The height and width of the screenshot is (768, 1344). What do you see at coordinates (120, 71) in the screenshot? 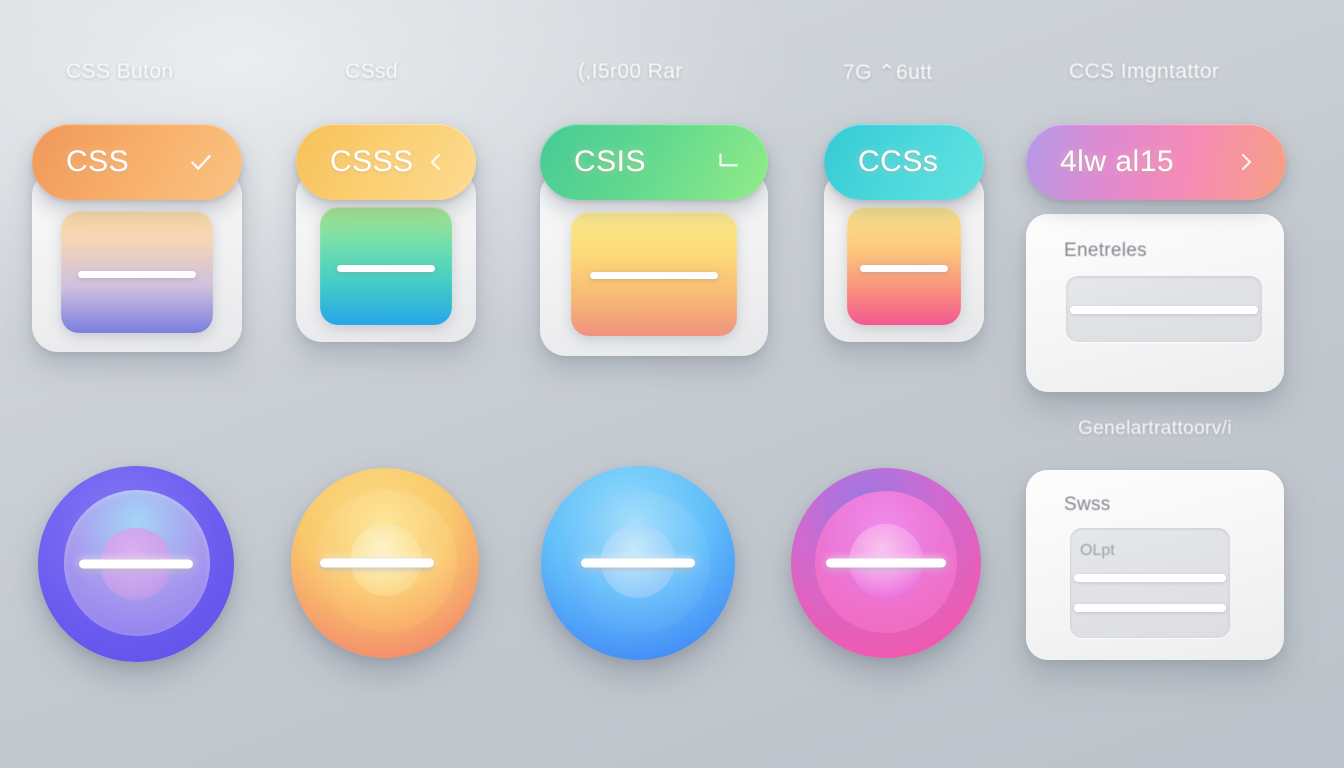
I see `column-header-1: CSS Buton` at bounding box center [120, 71].